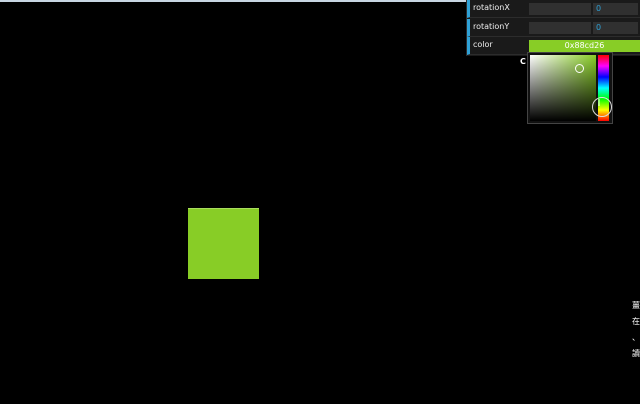  Describe the element at coordinates (636, 305) in the screenshot. I see `edge-text-line: 薑` at that location.